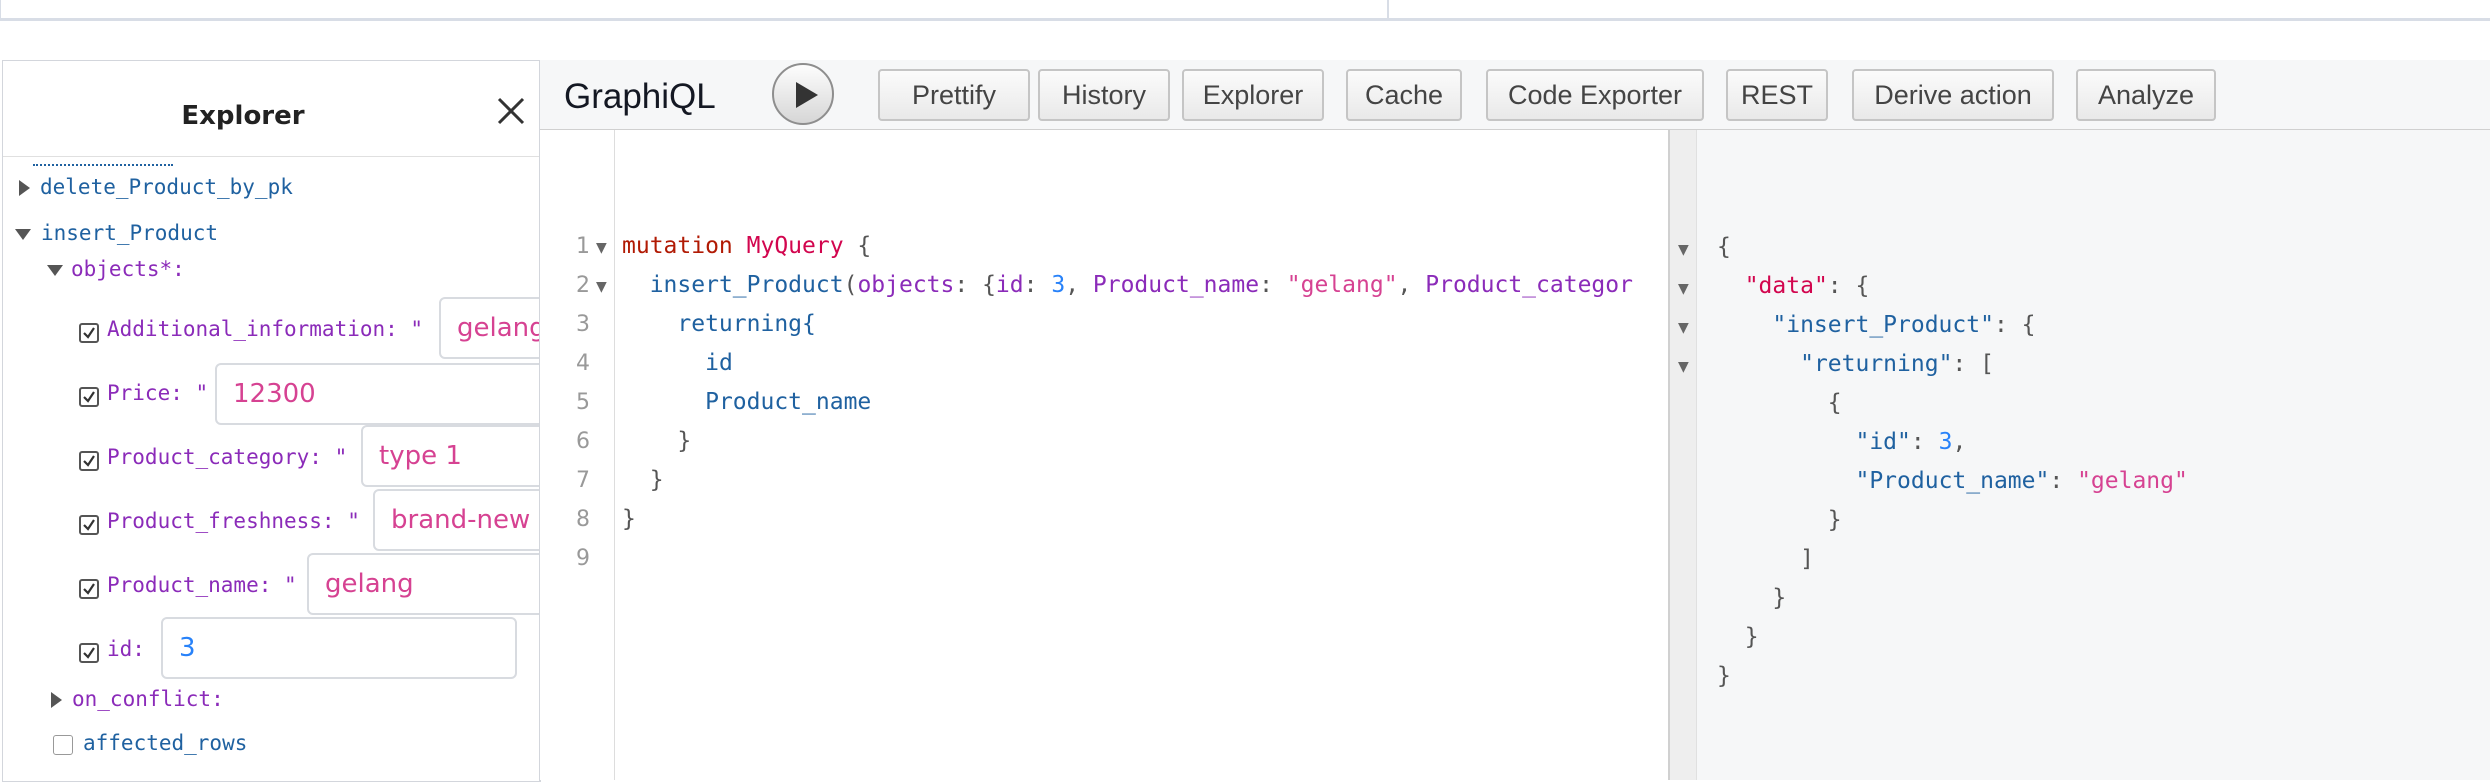  Describe the element at coordinates (583, 480) in the screenshot. I see `line-number: 7` at that location.